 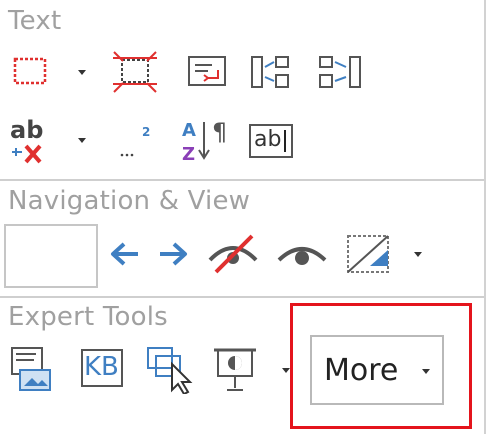 What do you see at coordinates (146, 132) in the screenshot?
I see `svg-text: 2` at bounding box center [146, 132].